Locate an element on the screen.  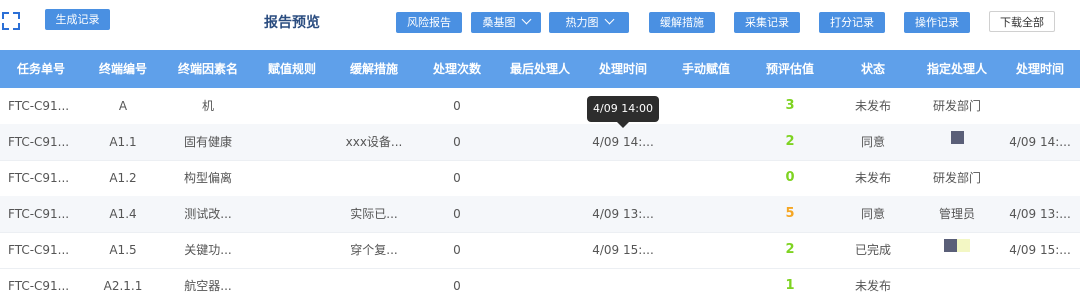
scoring-record-button: 打分记录 is located at coordinates (852, 22).